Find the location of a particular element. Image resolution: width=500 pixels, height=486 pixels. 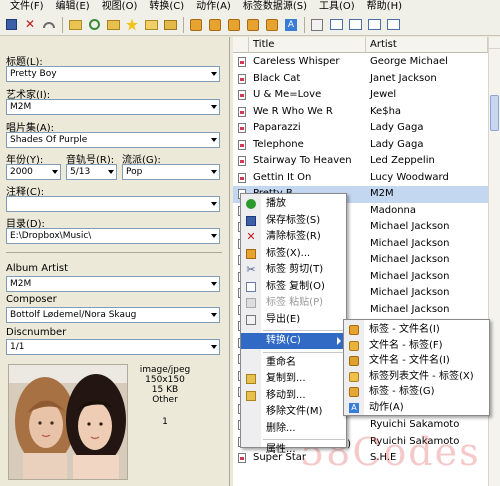

folder-icon is located at coordinates (251, 395).